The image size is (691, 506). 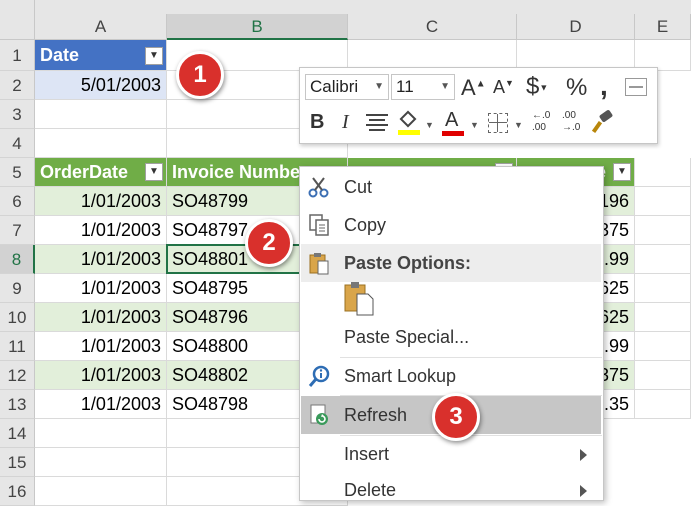 I want to click on column-header-e: E, so click(x=663, y=27).